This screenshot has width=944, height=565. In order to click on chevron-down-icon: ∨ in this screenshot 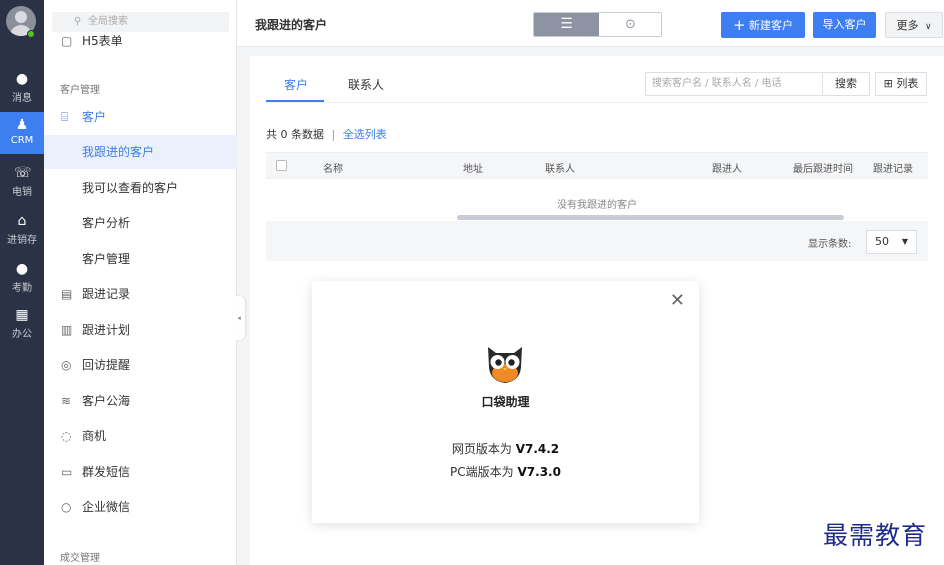, I will do `click(928, 27)`.